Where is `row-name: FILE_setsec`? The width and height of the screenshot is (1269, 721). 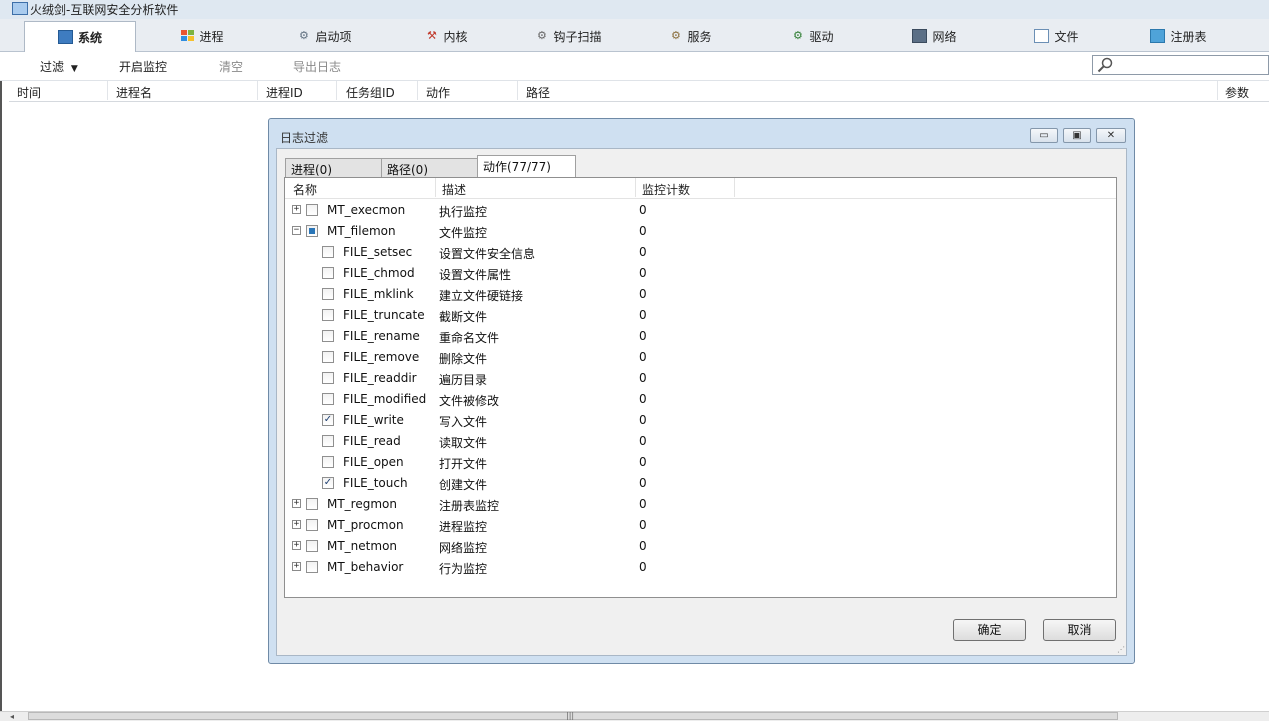
row-name: FILE_setsec is located at coordinates (378, 252).